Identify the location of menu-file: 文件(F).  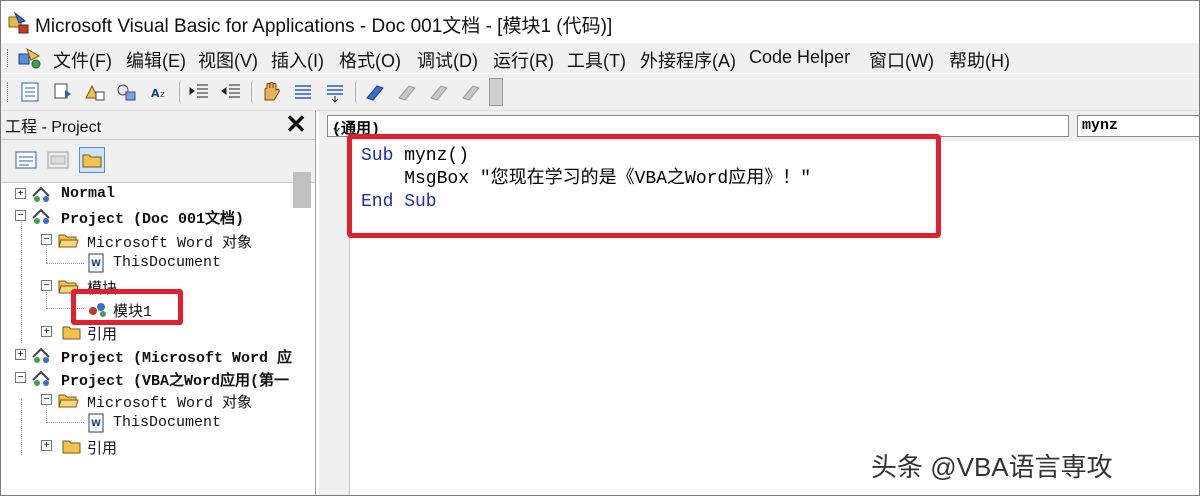
(82, 60).